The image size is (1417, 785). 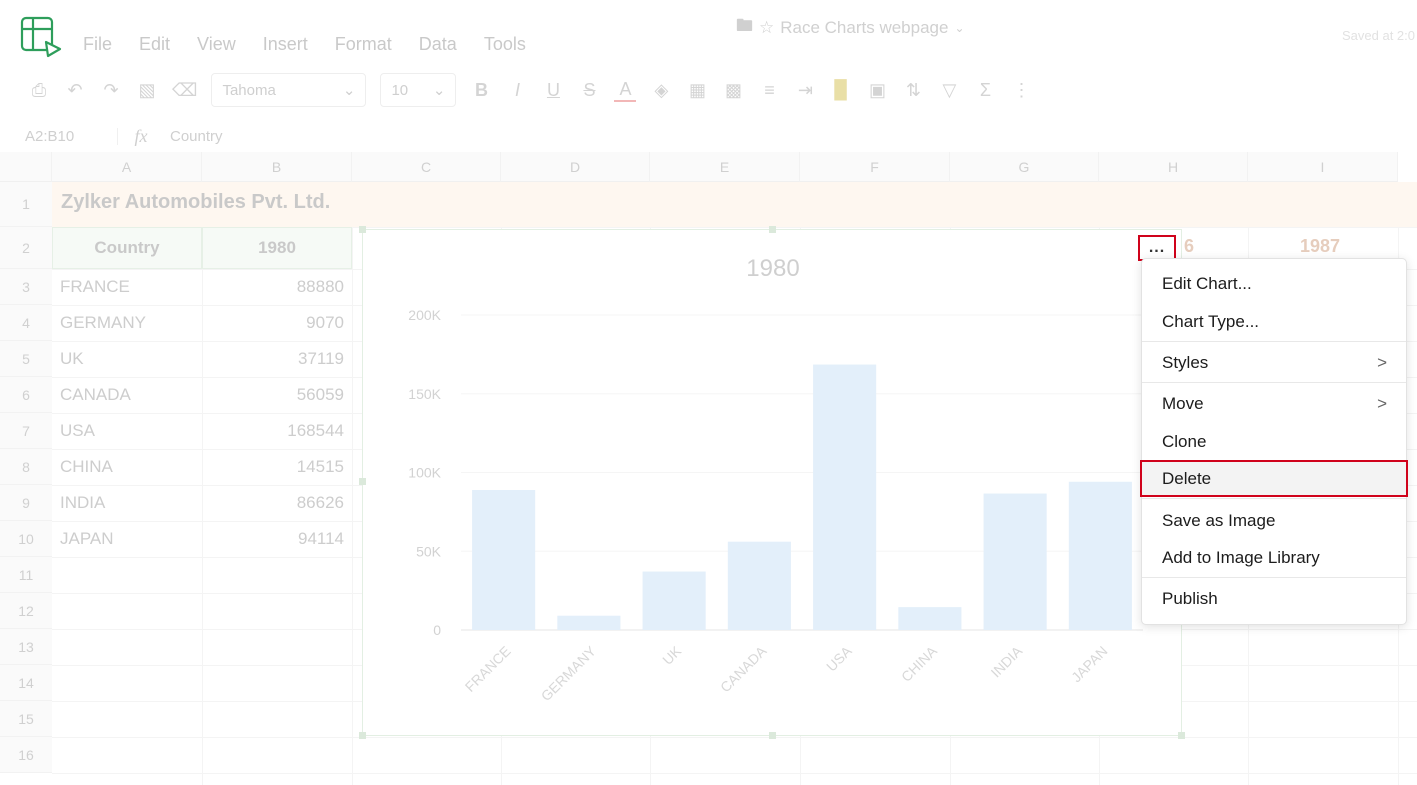 I want to click on more-icon: ⋮, so click(x=1021, y=90).